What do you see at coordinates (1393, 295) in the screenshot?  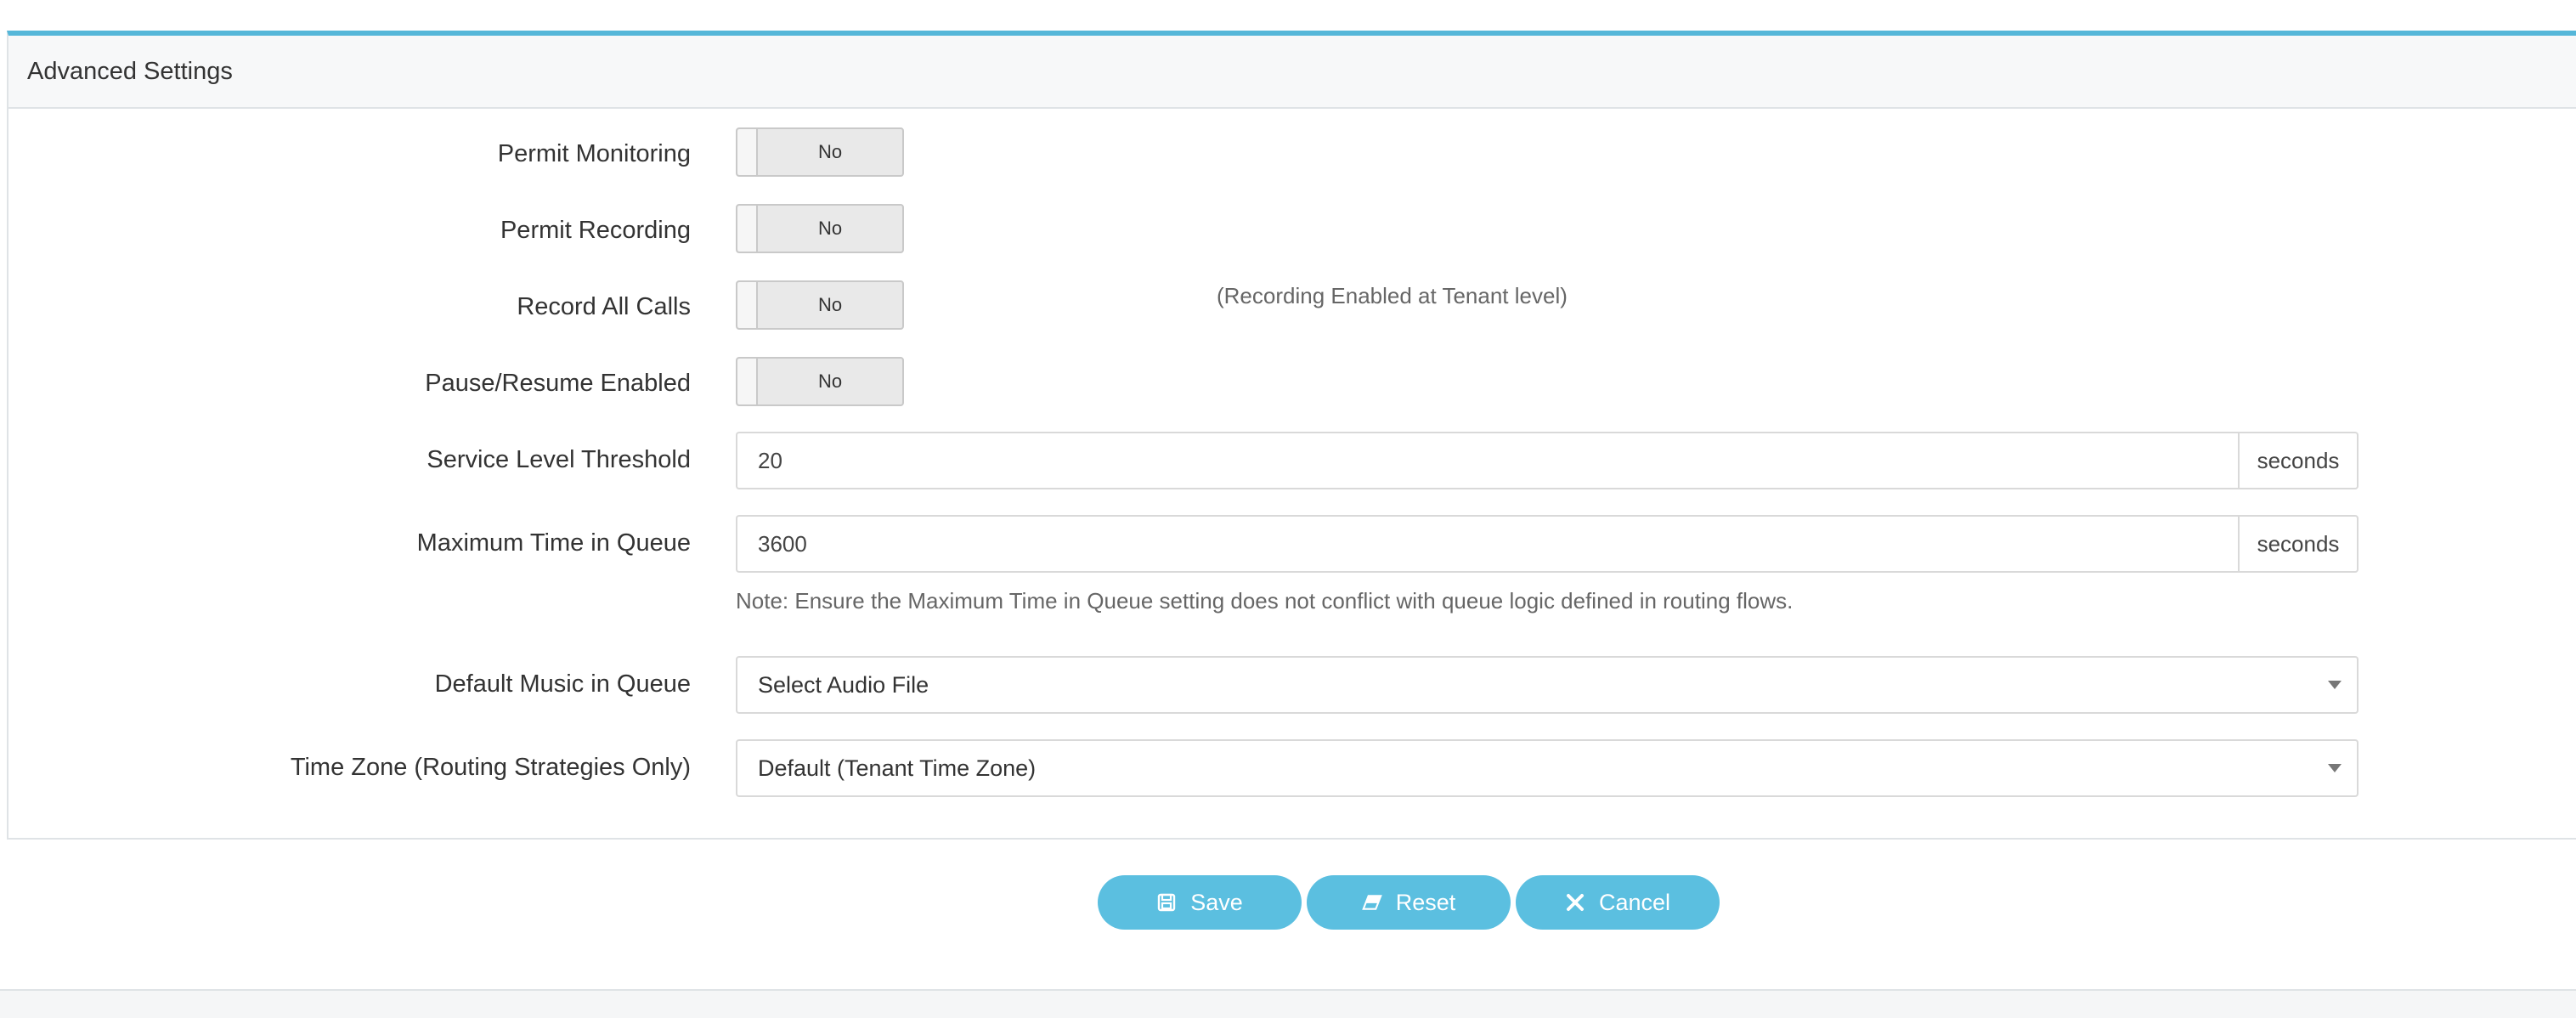 I see `recording-tenant-note: (Recording Enabled at Tenant level)` at bounding box center [1393, 295].